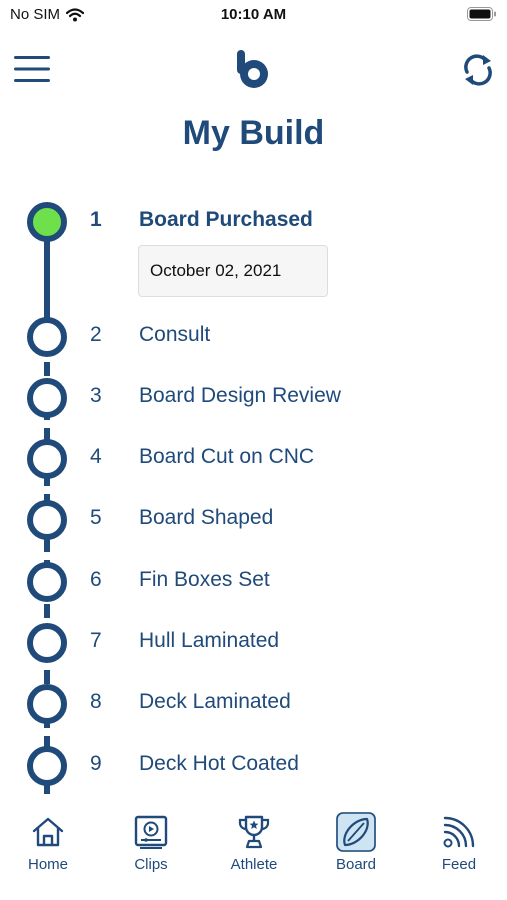  I want to click on step-complete-indicator, so click(47, 222).